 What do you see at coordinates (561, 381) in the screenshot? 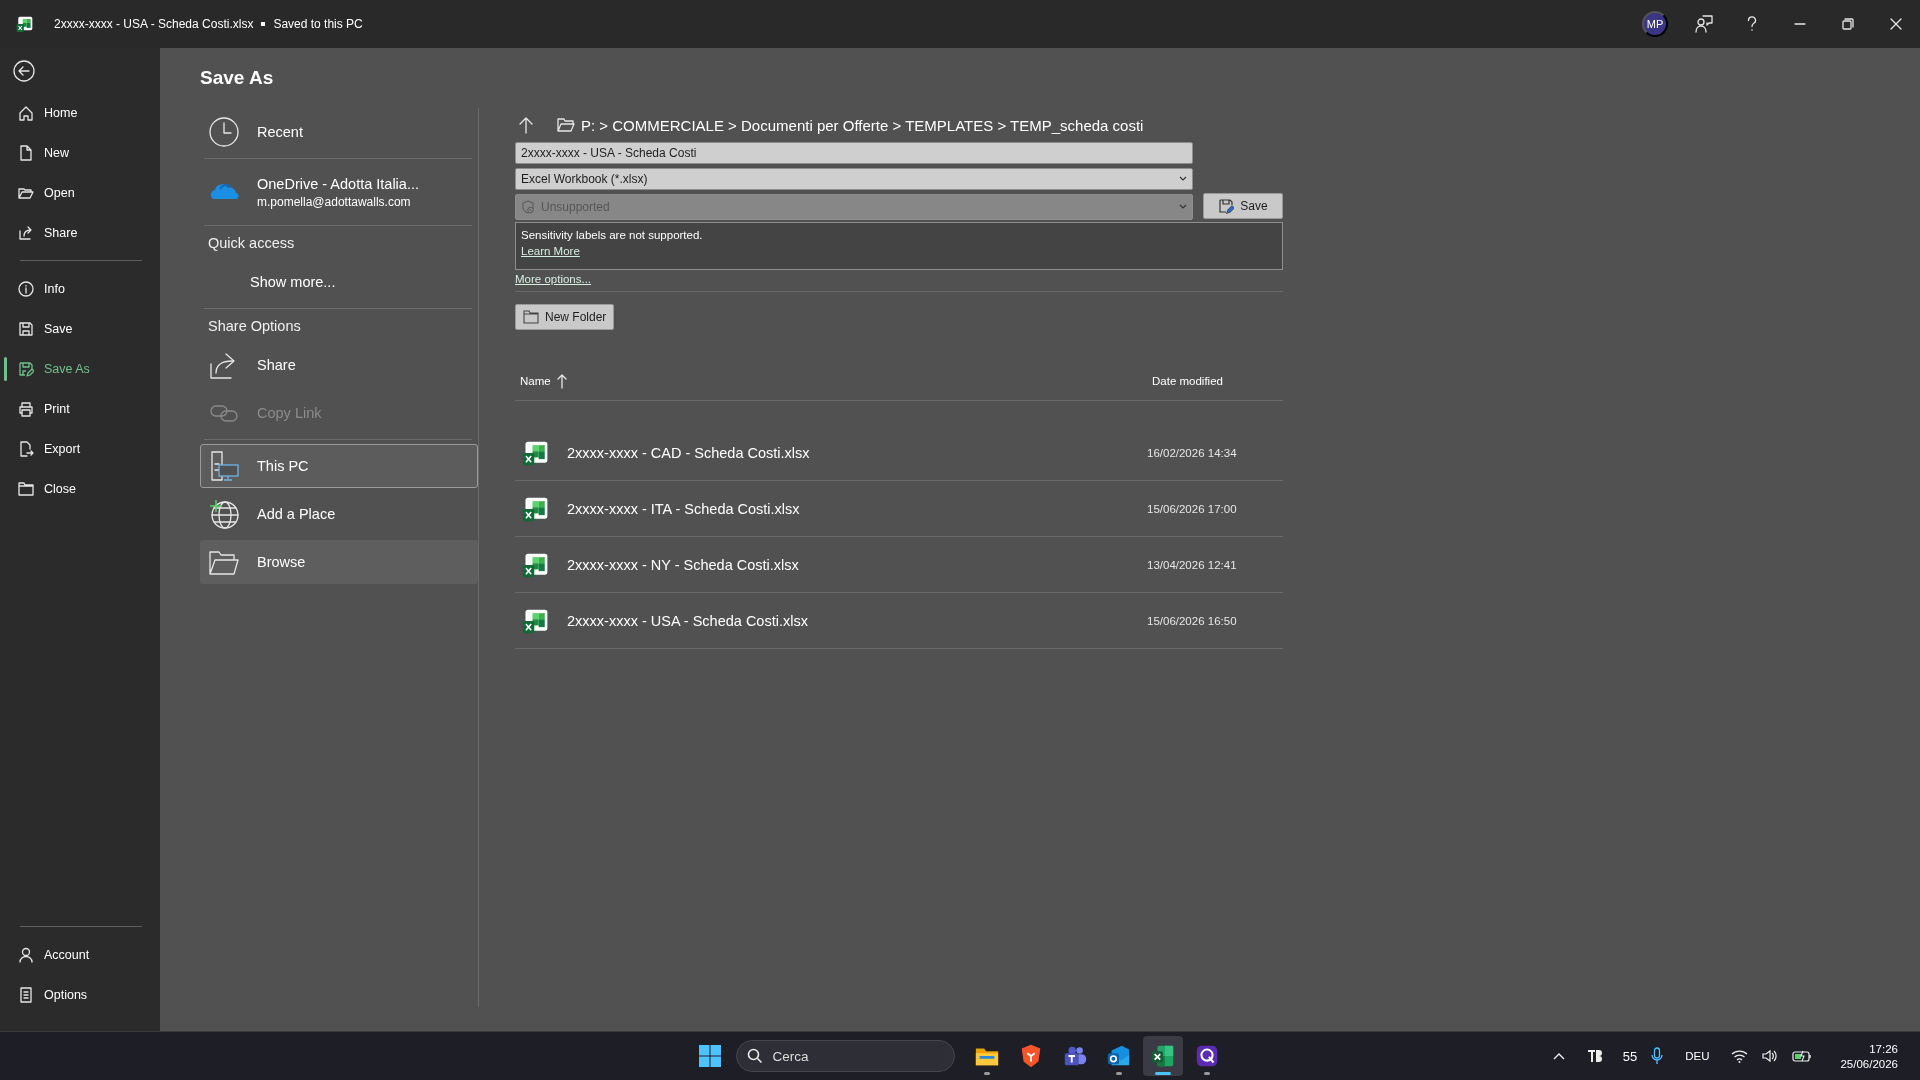
I see `sort-up-arrow-icon` at bounding box center [561, 381].